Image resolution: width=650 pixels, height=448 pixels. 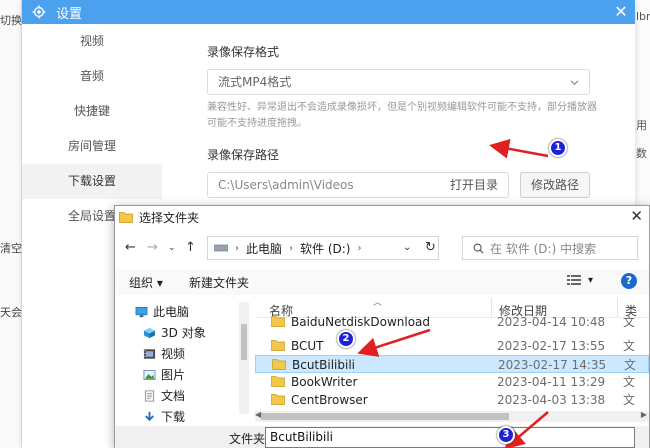 What do you see at coordinates (149, 416) in the screenshot?
I see `download-icon` at bounding box center [149, 416].